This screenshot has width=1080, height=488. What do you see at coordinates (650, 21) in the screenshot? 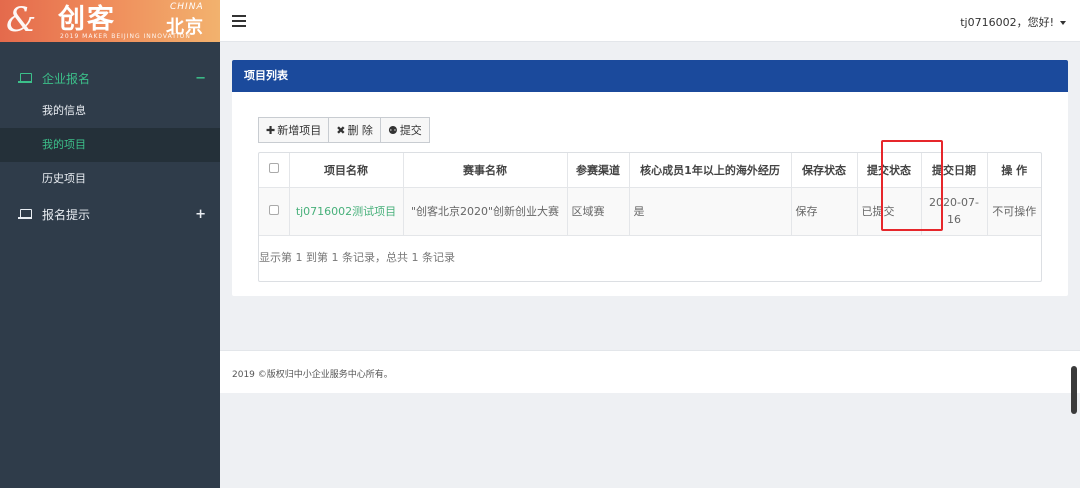
I see `top-bar: tj0716002，您好!` at bounding box center [650, 21].